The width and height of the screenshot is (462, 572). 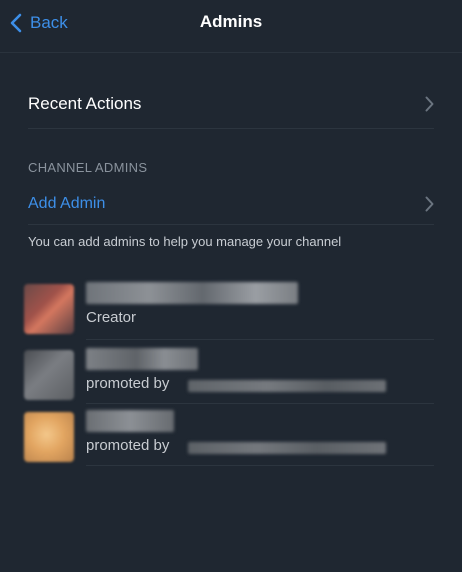 What do you see at coordinates (231, 224) in the screenshot?
I see `add-admin-divider` at bounding box center [231, 224].